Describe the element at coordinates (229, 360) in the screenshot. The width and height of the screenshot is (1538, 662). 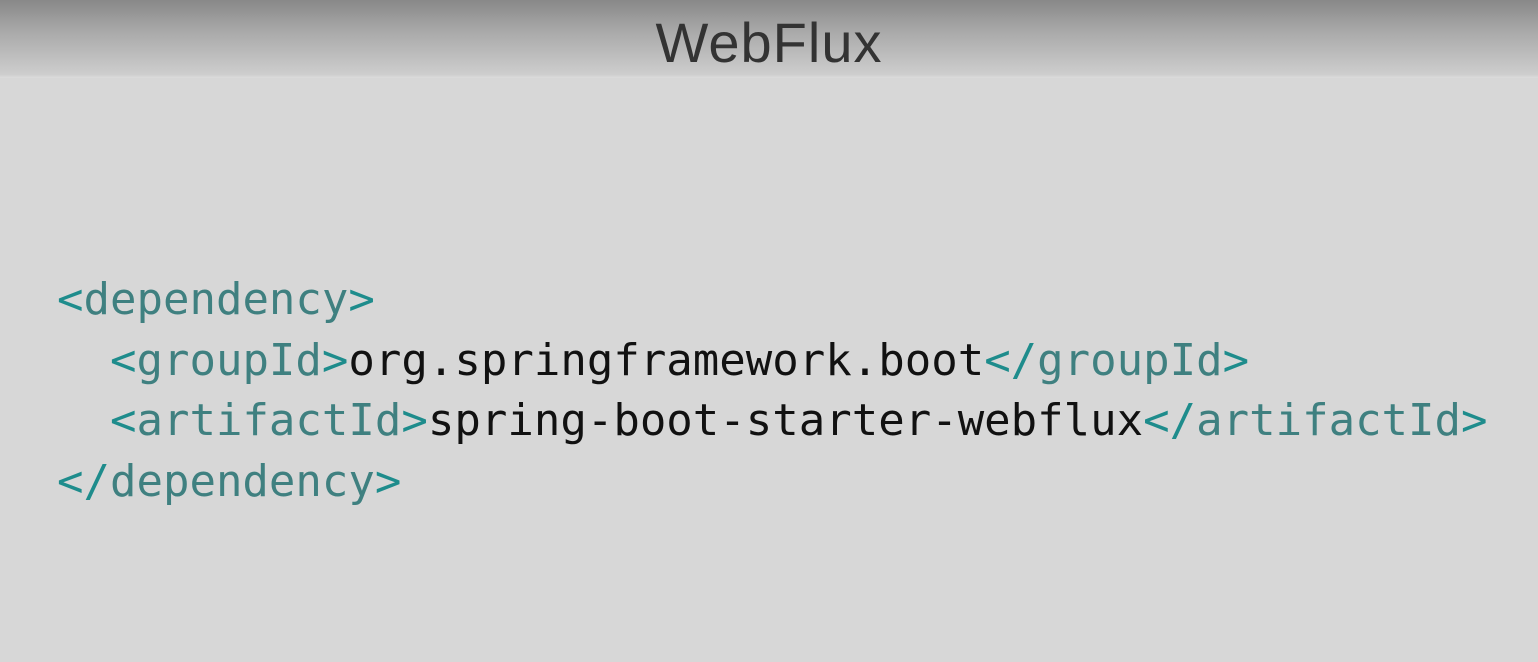
I see `xml-open-tag: <groupId>` at that location.